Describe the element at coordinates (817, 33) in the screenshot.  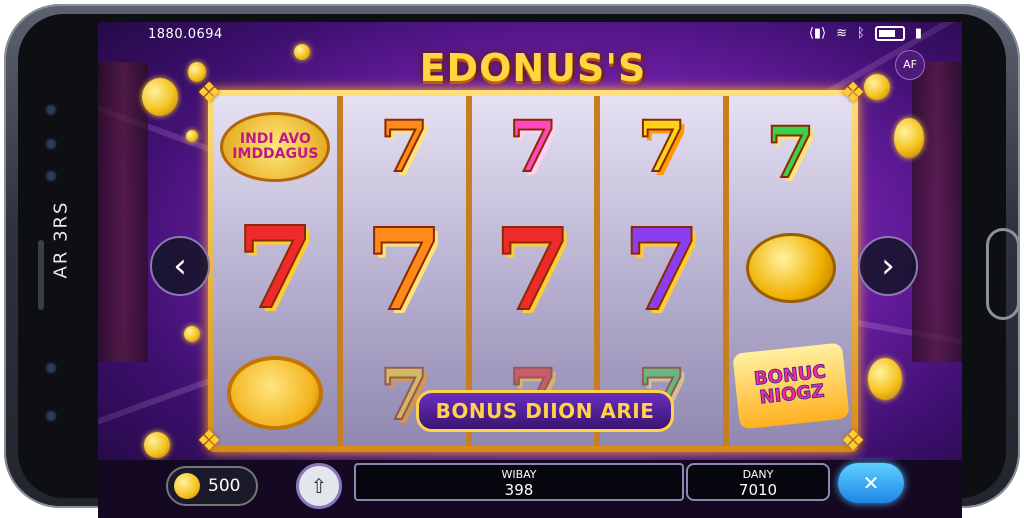
I see `vibrate-icon: ⟨▮⟩` at that location.